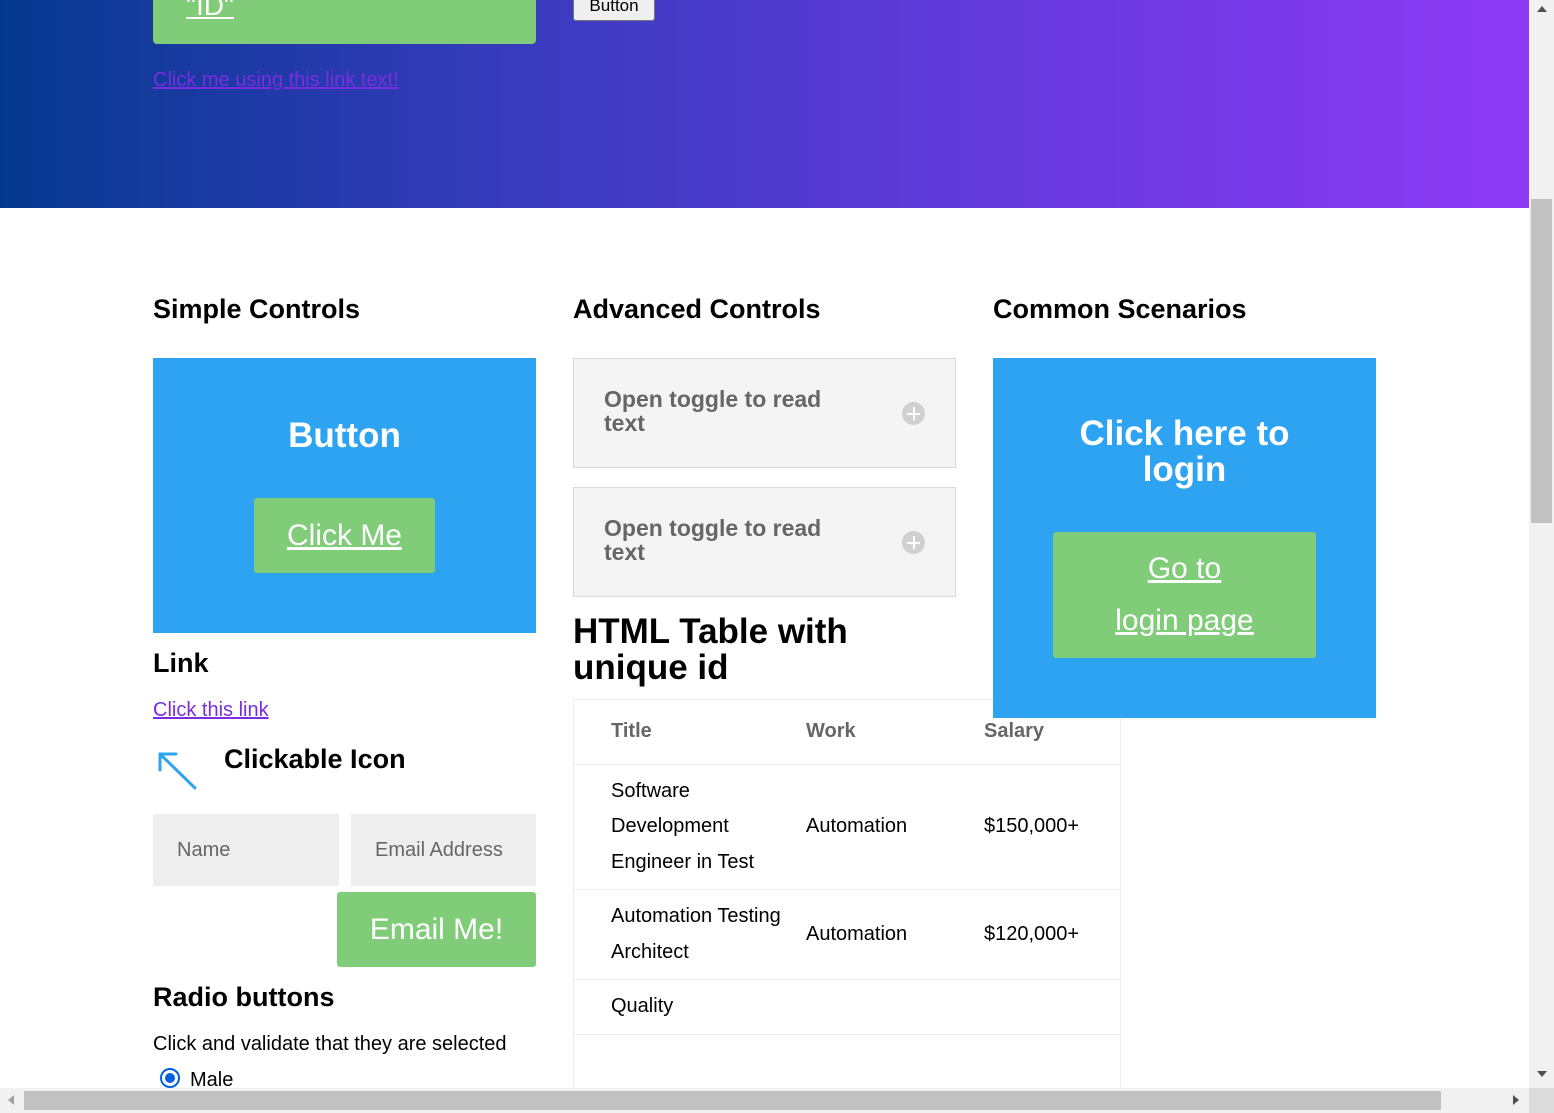 The height and width of the screenshot is (1113, 1554). Describe the element at coordinates (344, 435) in the screenshot. I see `button-section-title: Button` at that location.